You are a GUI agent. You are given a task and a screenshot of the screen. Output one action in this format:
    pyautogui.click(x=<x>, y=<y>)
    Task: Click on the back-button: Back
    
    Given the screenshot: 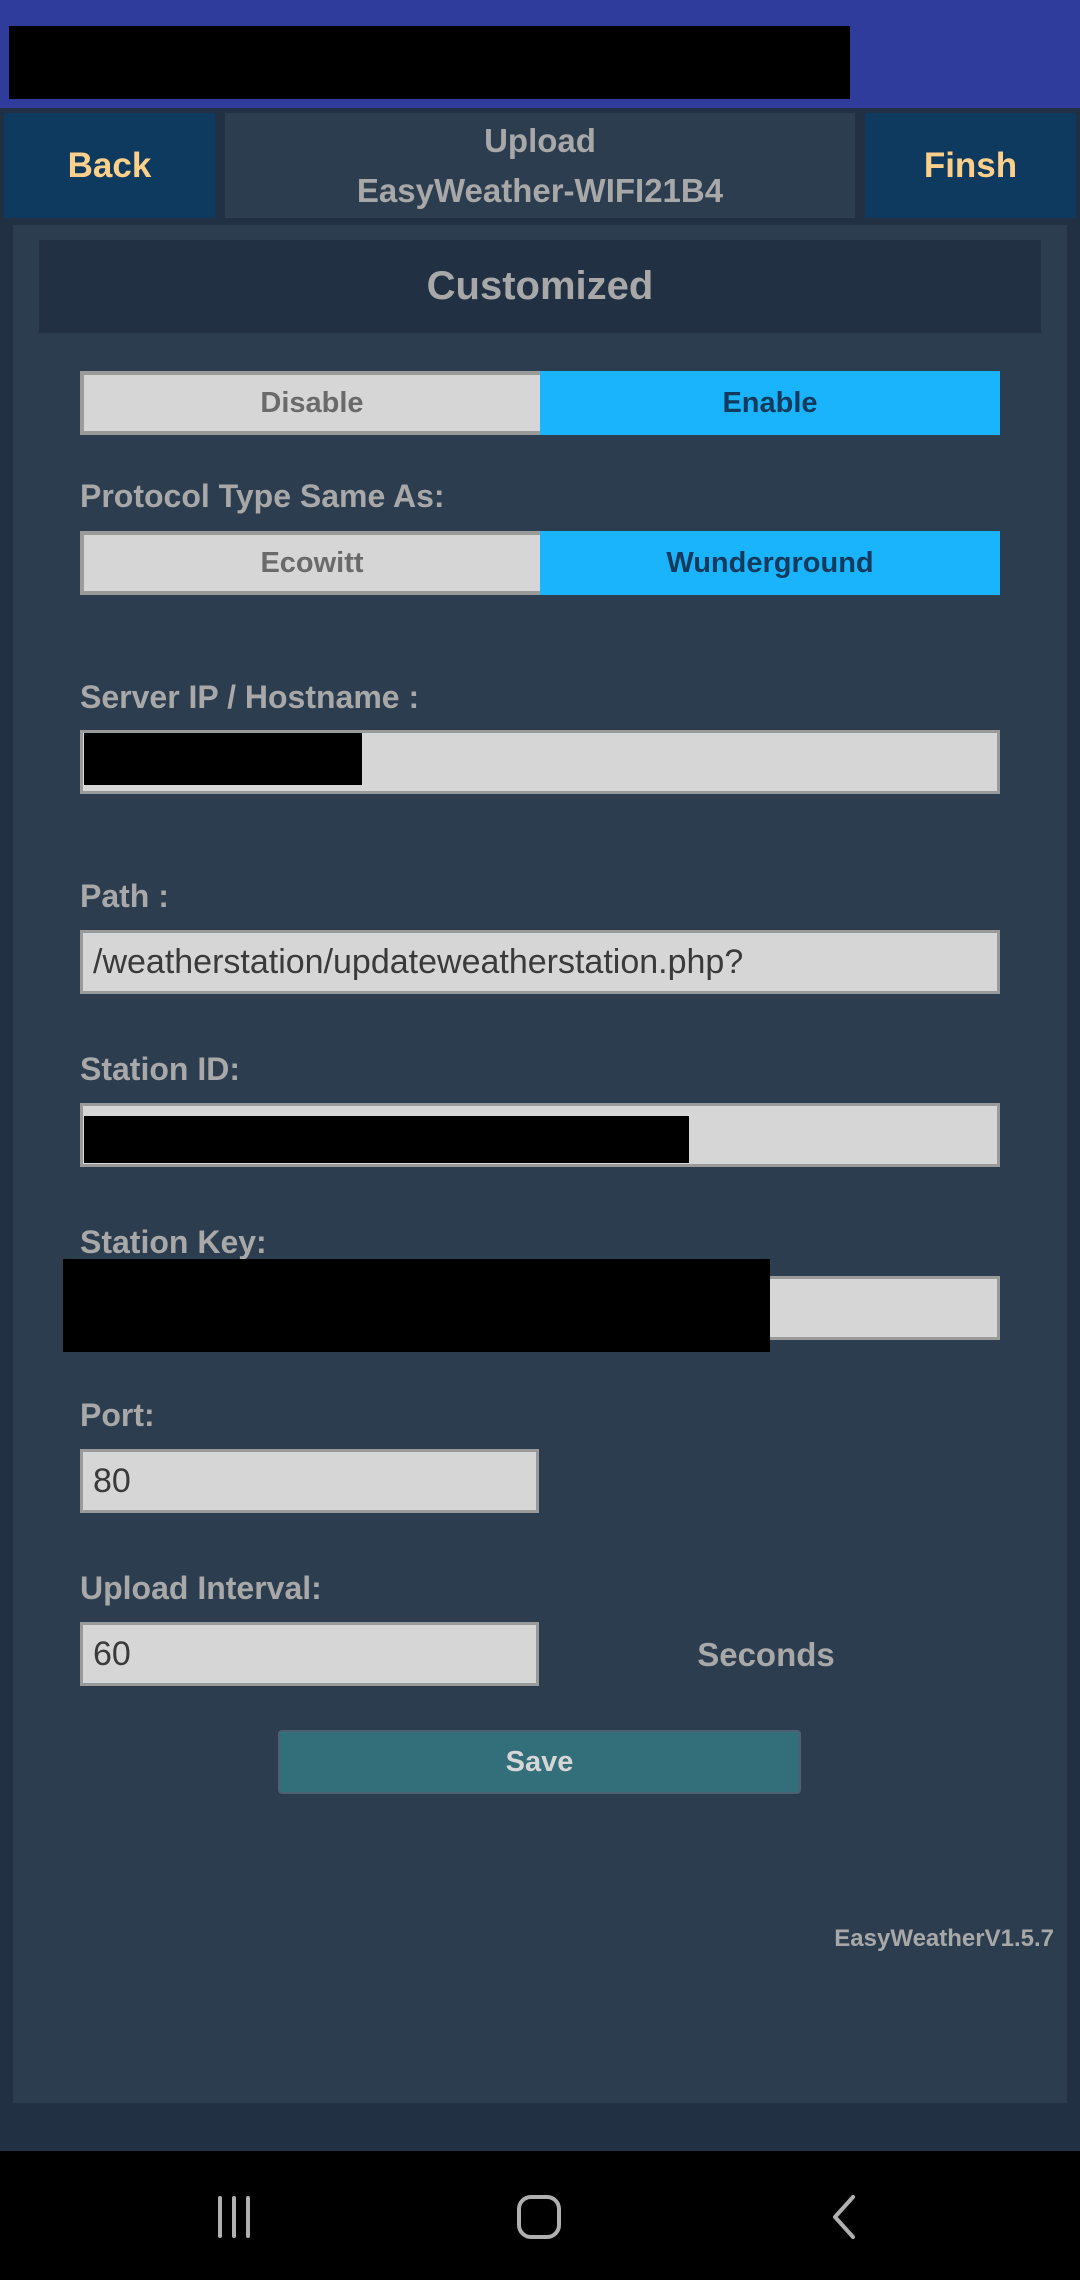 What is the action you would take?
    pyautogui.click(x=109, y=165)
    